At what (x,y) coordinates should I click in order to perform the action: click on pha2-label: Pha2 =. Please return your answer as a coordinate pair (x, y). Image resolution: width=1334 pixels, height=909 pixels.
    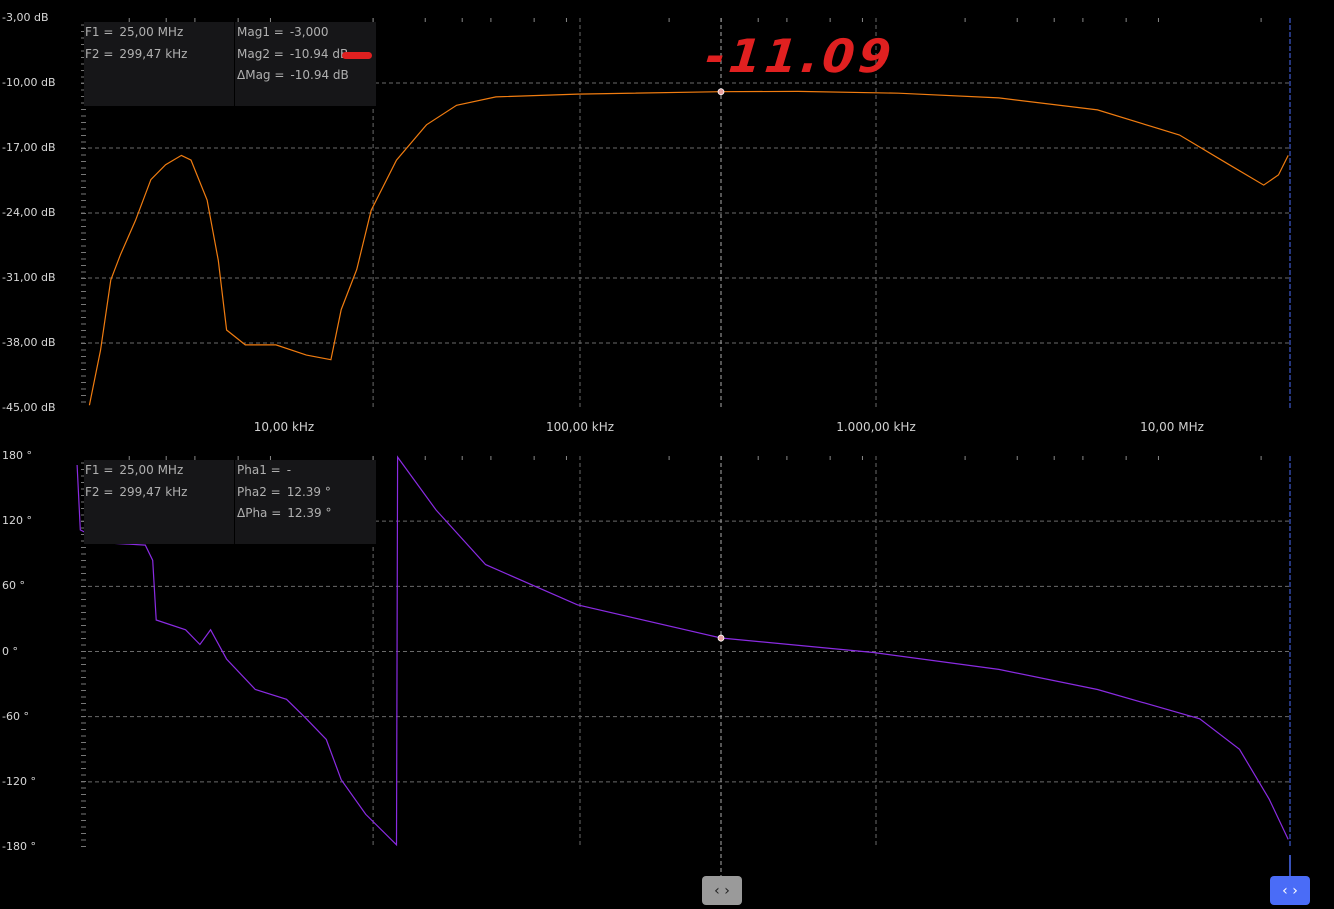
    Looking at the image, I should click on (259, 491).